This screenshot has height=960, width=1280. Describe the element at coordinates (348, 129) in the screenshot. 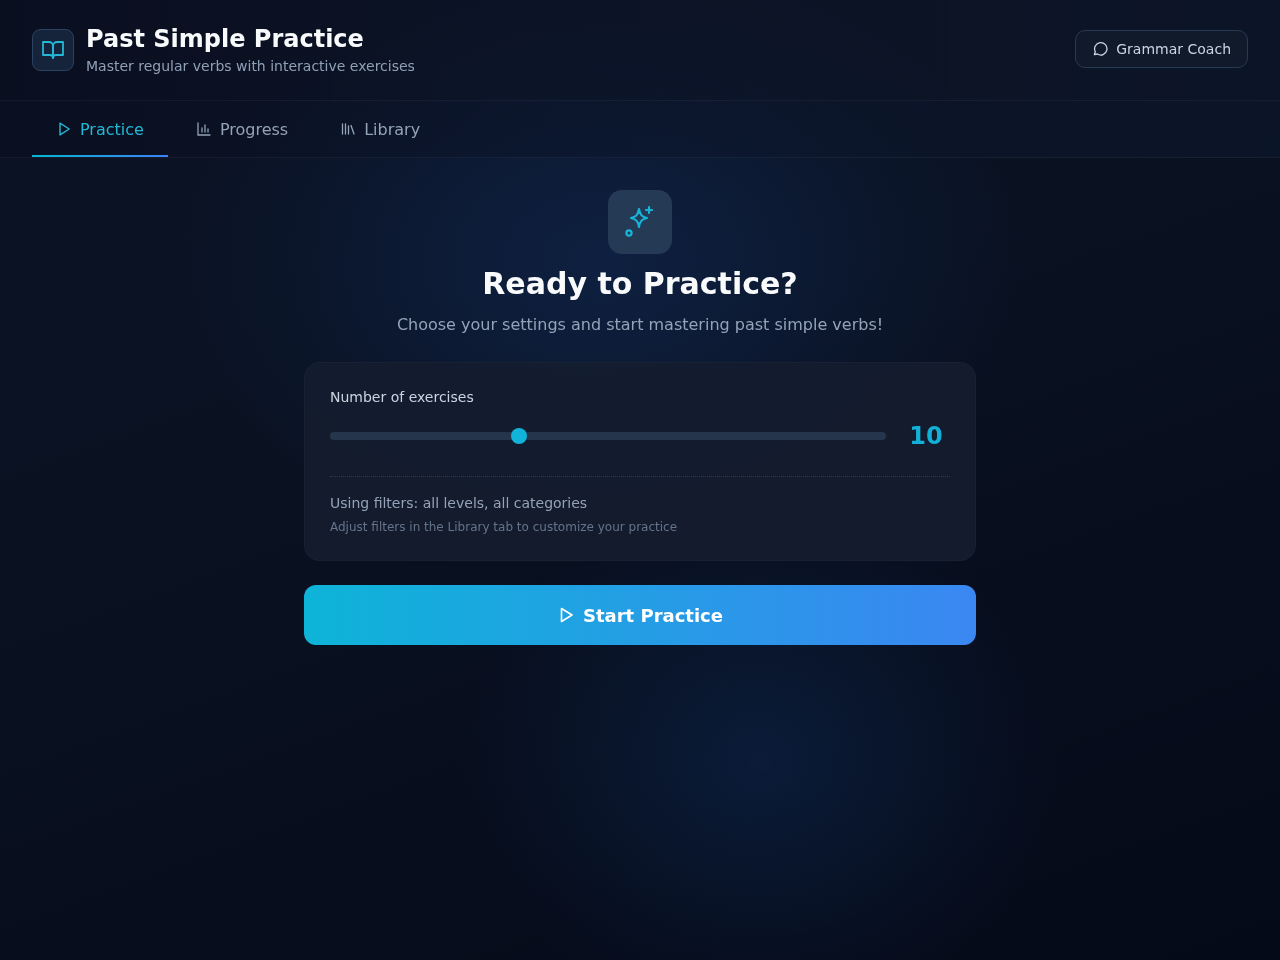

I see `books-icon` at that location.